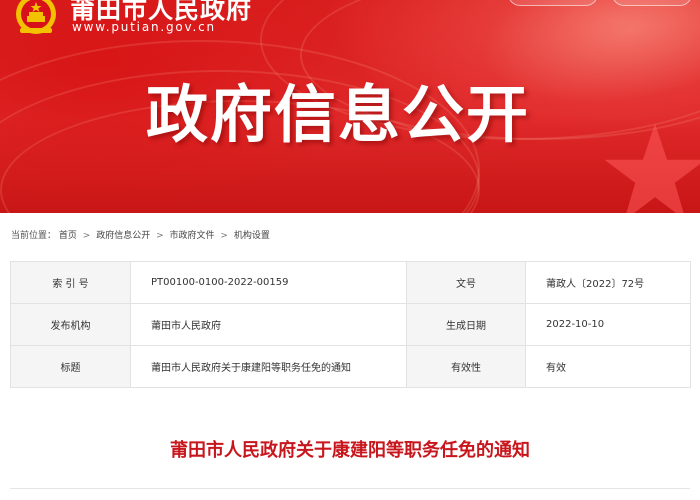  What do you see at coordinates (268, 324) in the screenshot?
I see `publisher-value: 莆田市人民政府` at bounding box center [268, 324].